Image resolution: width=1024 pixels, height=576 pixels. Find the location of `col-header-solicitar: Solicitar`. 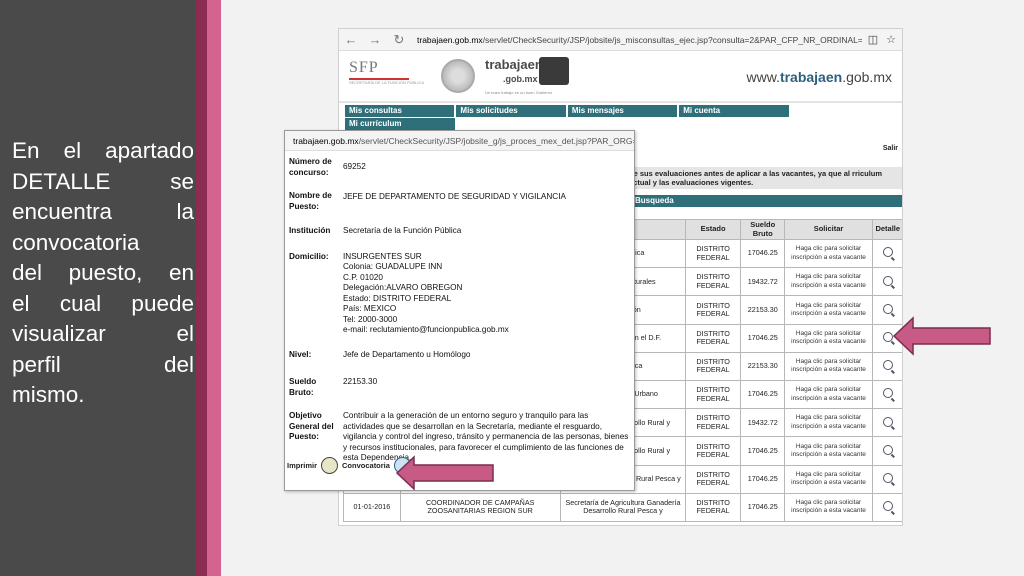

col-header-solicitar: Solicitar is located at coordinates (828, 229).